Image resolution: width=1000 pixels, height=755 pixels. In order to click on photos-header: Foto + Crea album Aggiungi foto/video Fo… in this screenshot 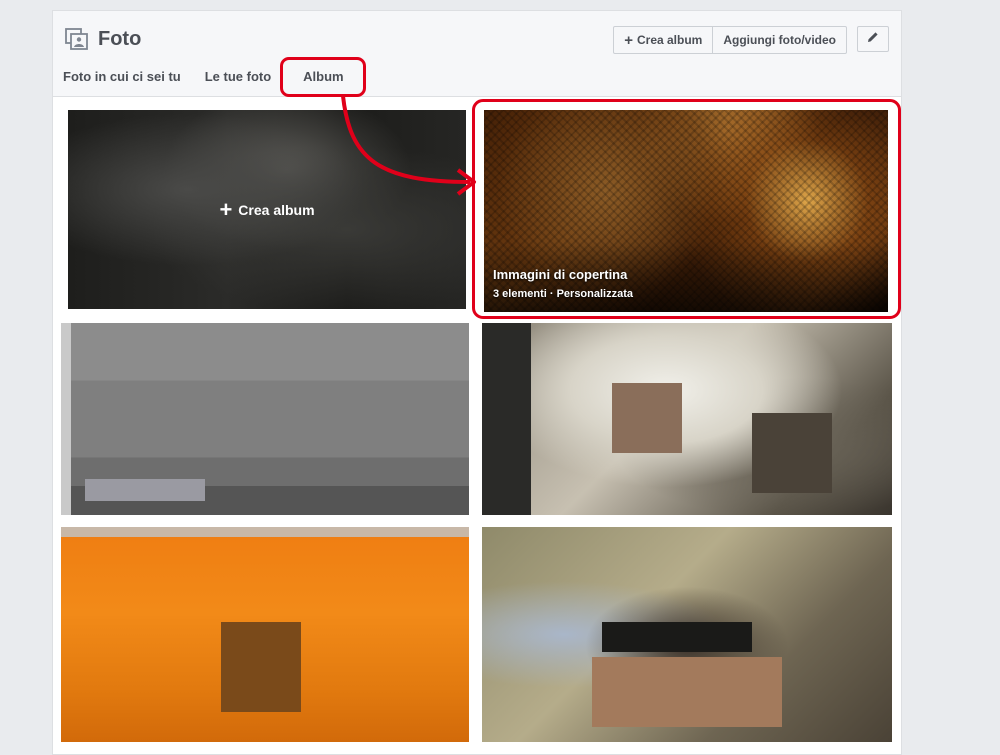, I will do `click(477, 54)`.